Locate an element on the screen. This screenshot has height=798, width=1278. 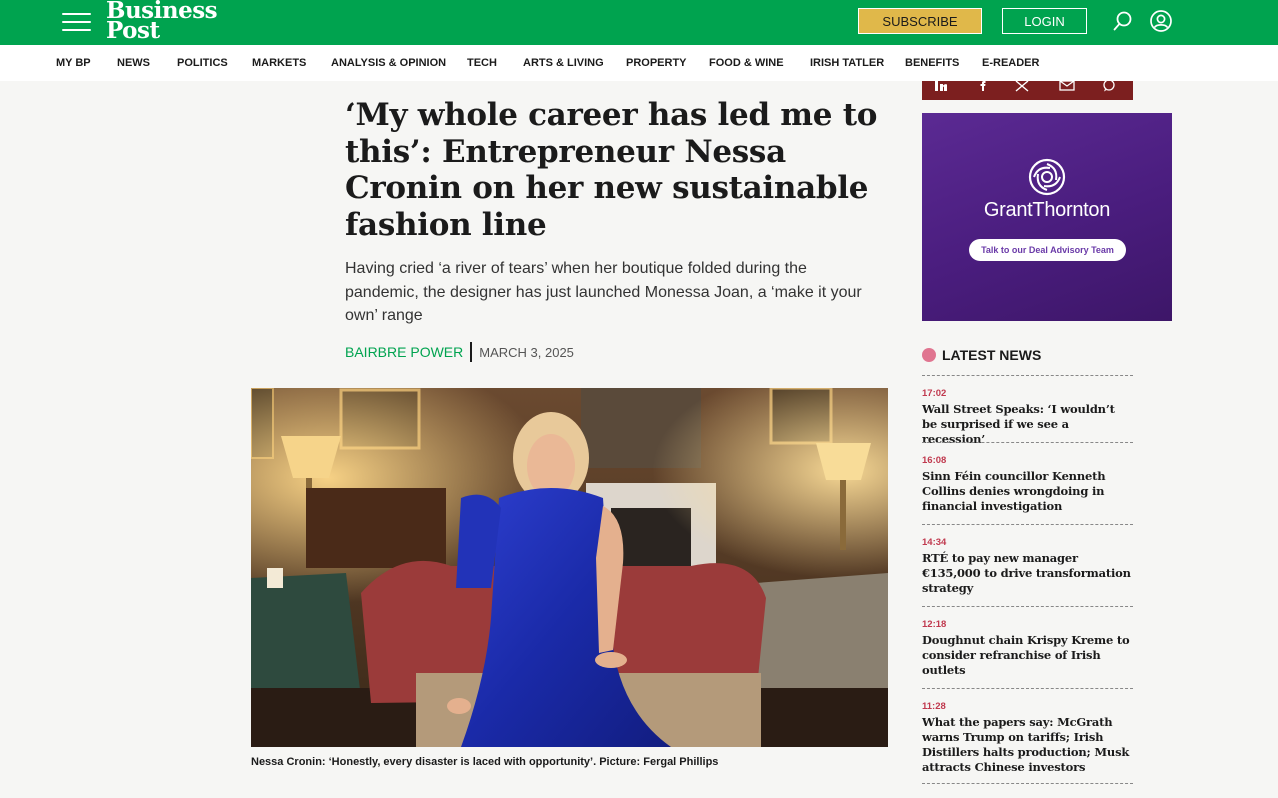
byline: BAIRBRE POWER MARCH 3, 2025 is located at coordinates (459, 352).